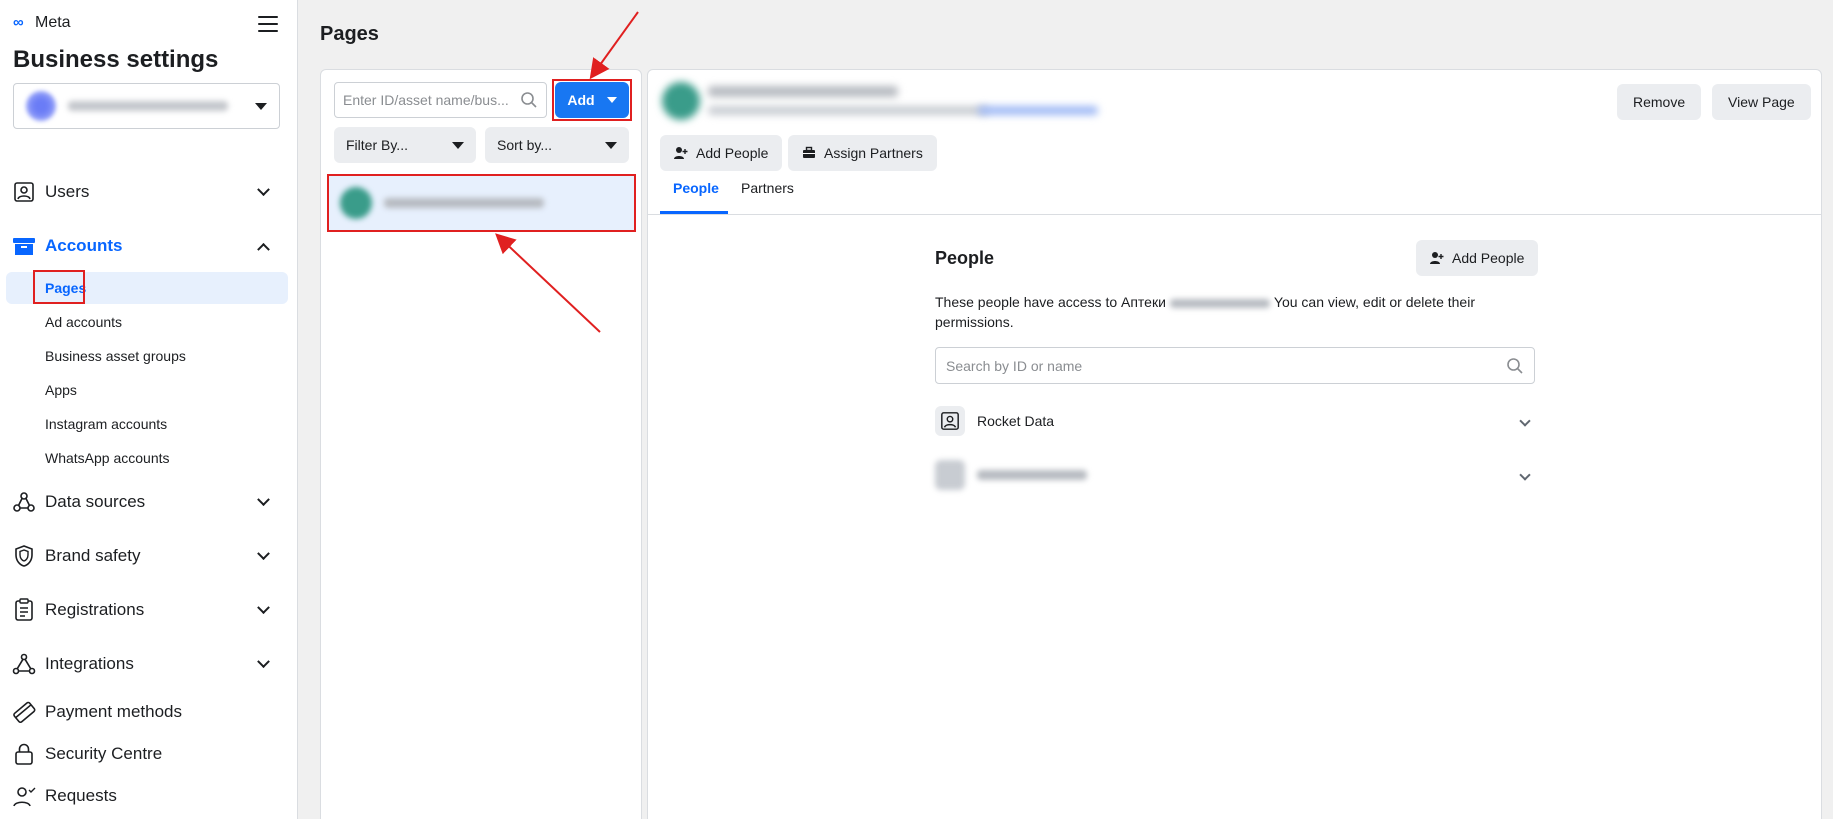 The image size is (1833, 819). I want to click on sidebar-item-label: Brand safety, so click(93, 555).